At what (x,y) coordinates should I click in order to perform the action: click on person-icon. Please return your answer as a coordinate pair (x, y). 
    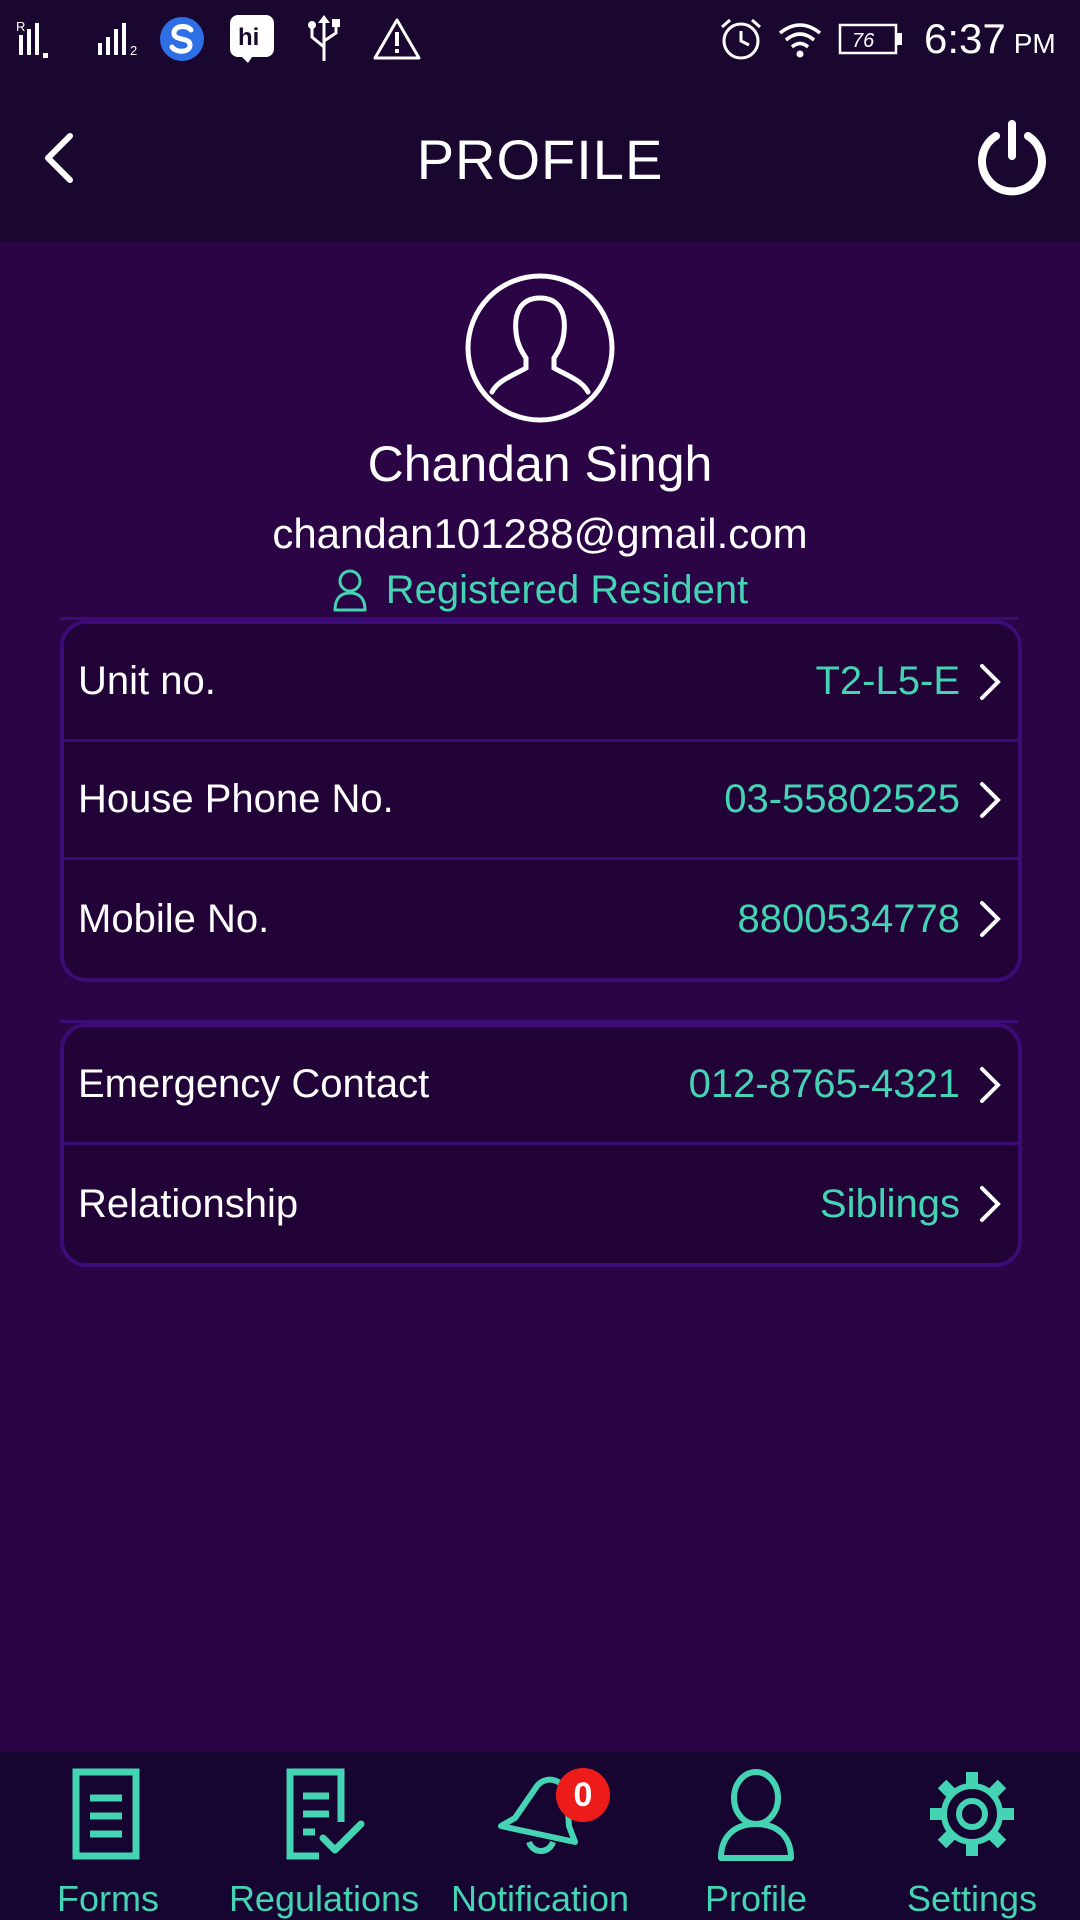
    Looking at the image, I should click on (350, 590).